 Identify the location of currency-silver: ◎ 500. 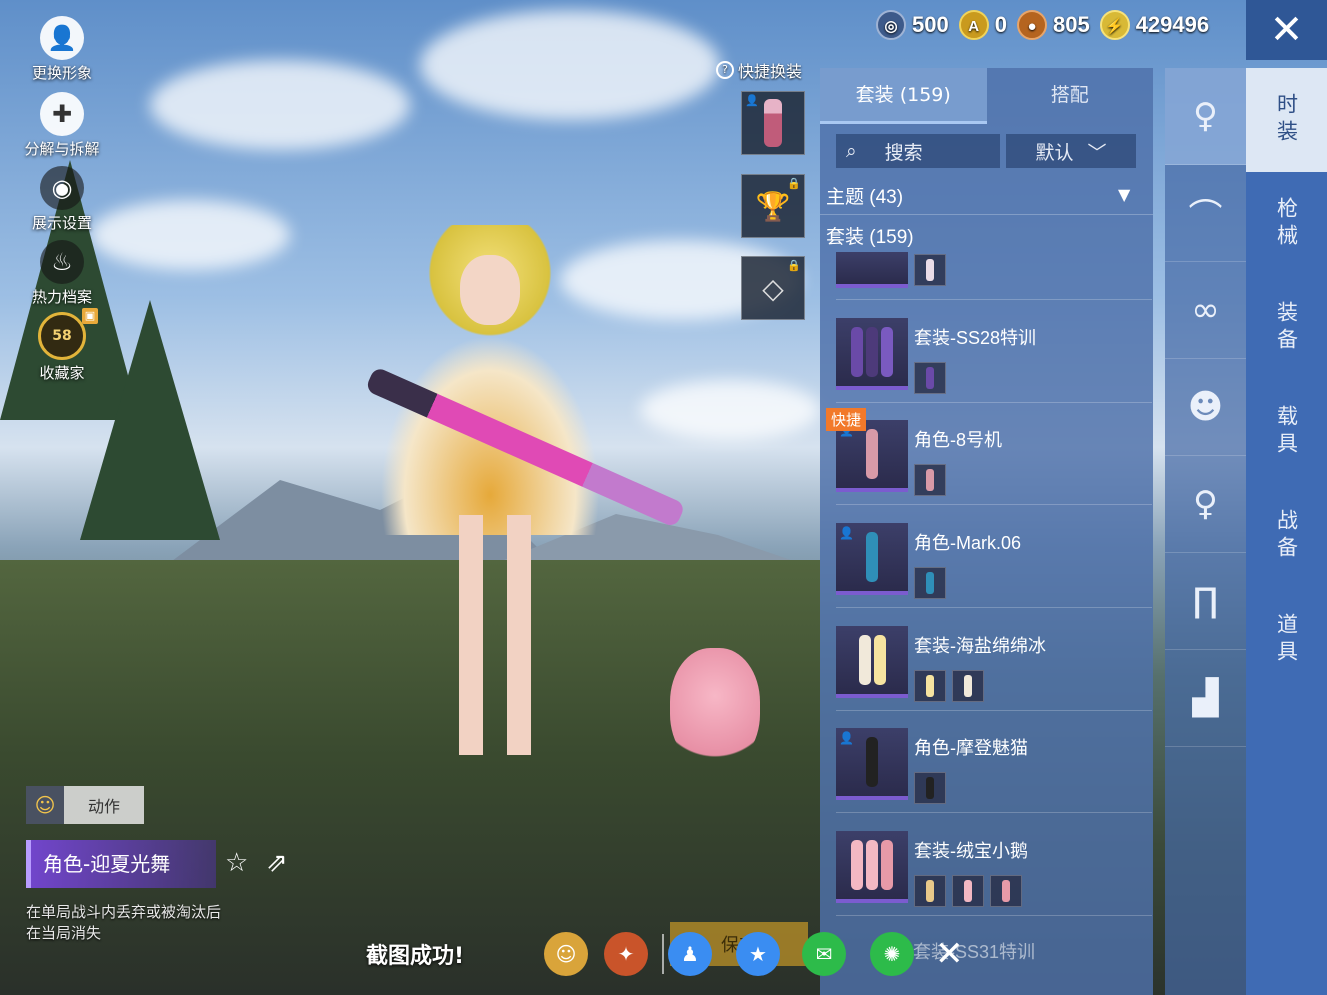
(912, 25).